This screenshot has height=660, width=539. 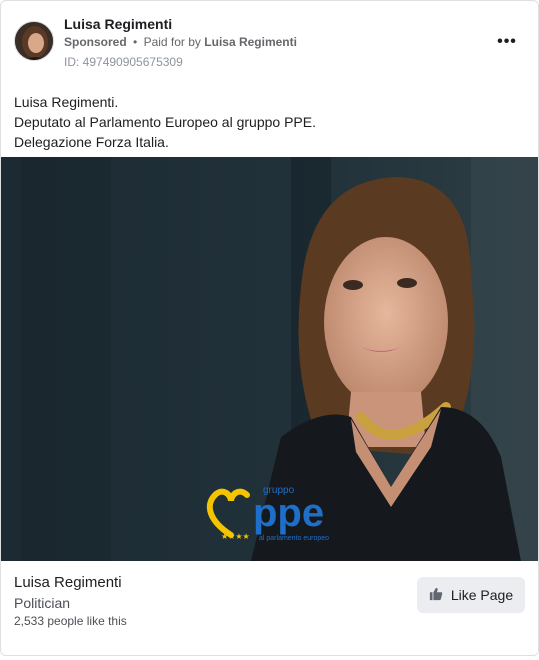 What do you see at coordinates (66, 102) in the screenshot?
I see `body-line-1: Luisa Regimenti.` at bounding box center [66, 102].